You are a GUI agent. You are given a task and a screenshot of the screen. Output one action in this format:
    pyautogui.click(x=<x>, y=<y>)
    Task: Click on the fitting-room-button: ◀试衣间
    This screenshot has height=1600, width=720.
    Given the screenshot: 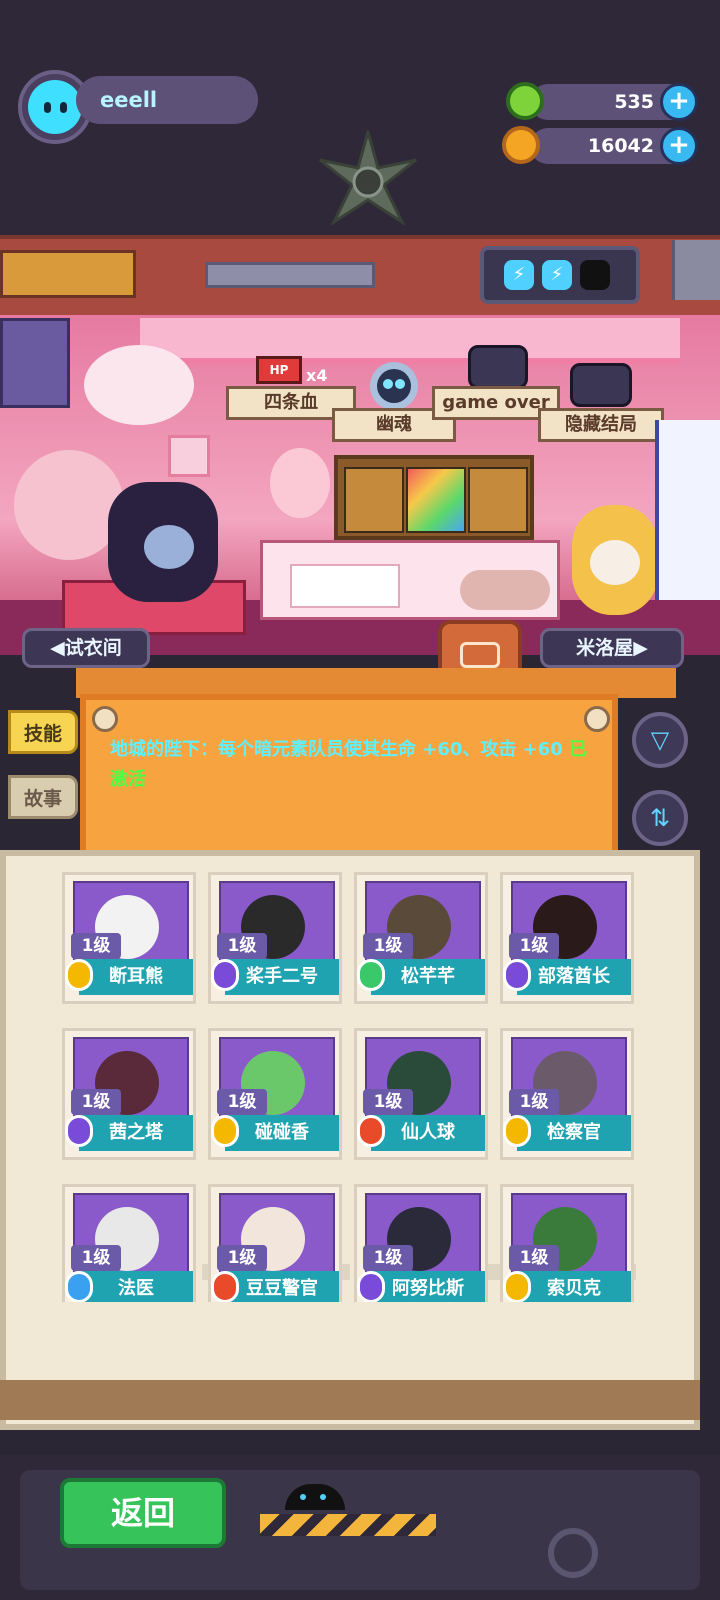 What is the action you would take?
    pyautogui.click(x=86, y=648)
    